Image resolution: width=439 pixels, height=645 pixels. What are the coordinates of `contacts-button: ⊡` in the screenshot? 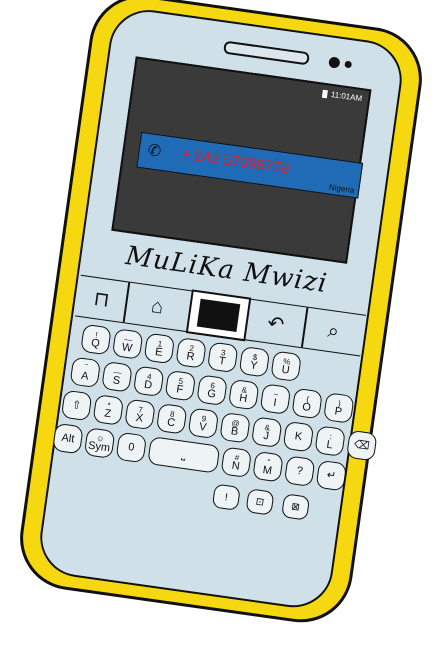 It's located at (260, 502).